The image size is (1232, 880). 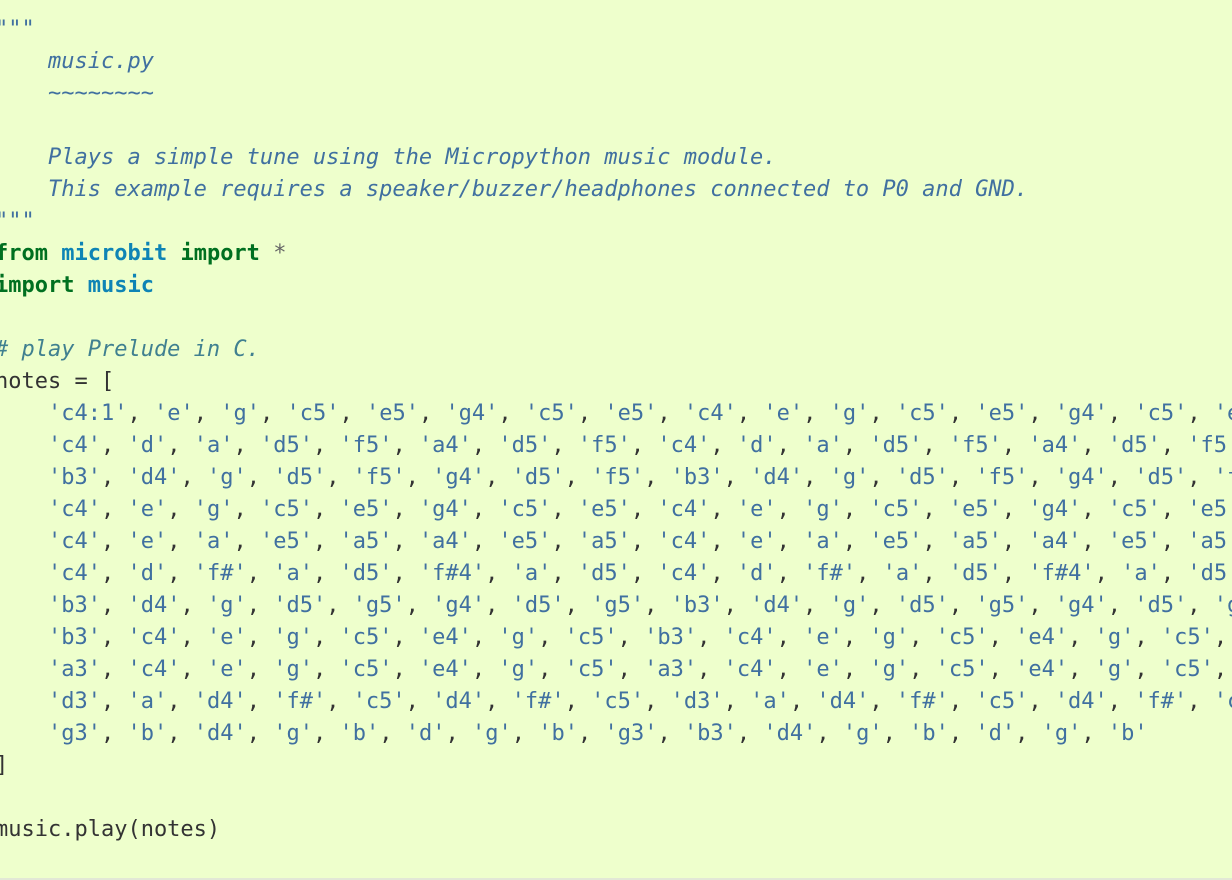 I want to click on notes-close-bracket: ], so click(x=616, y=766).